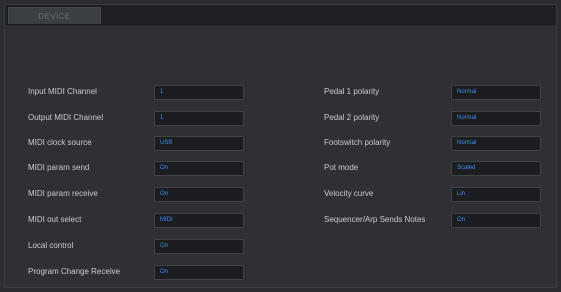 The height and width of the screenshot is (292, 561). Describe the element at coordinates (357, 142) in the screenshot. I see `setting-label: Footswitch polarity` at that location.